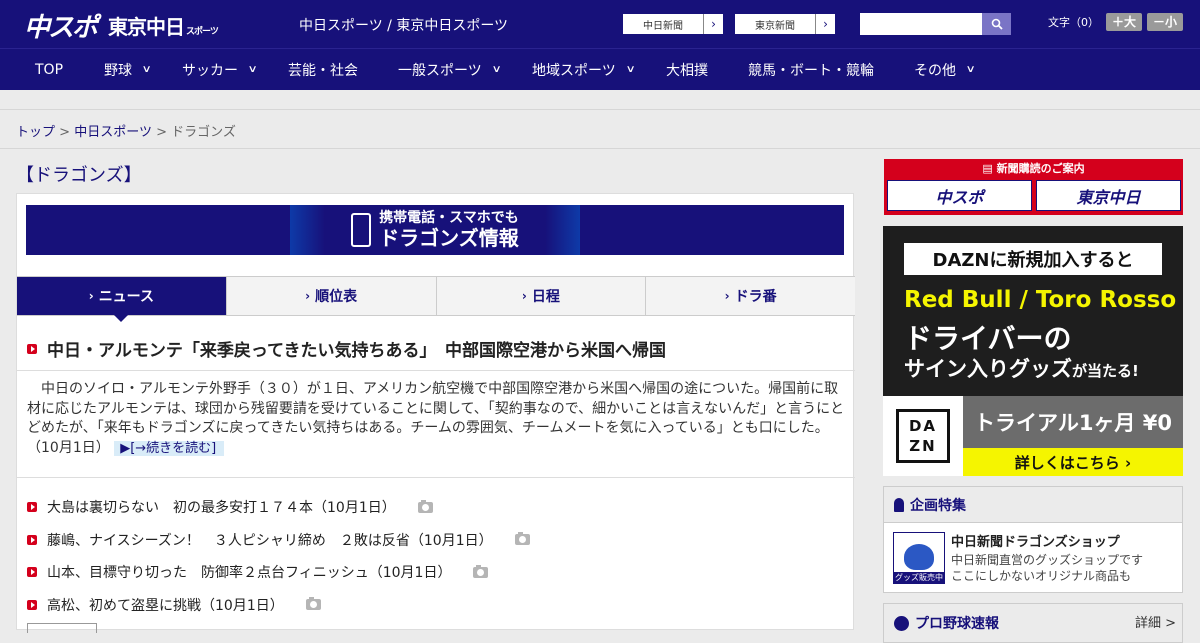  What do you see at coordinates (785, 24) in the screenshot?
I see `tokyo-shimbun-link: 東京新聞 ›` at bounding box center [785, 24].